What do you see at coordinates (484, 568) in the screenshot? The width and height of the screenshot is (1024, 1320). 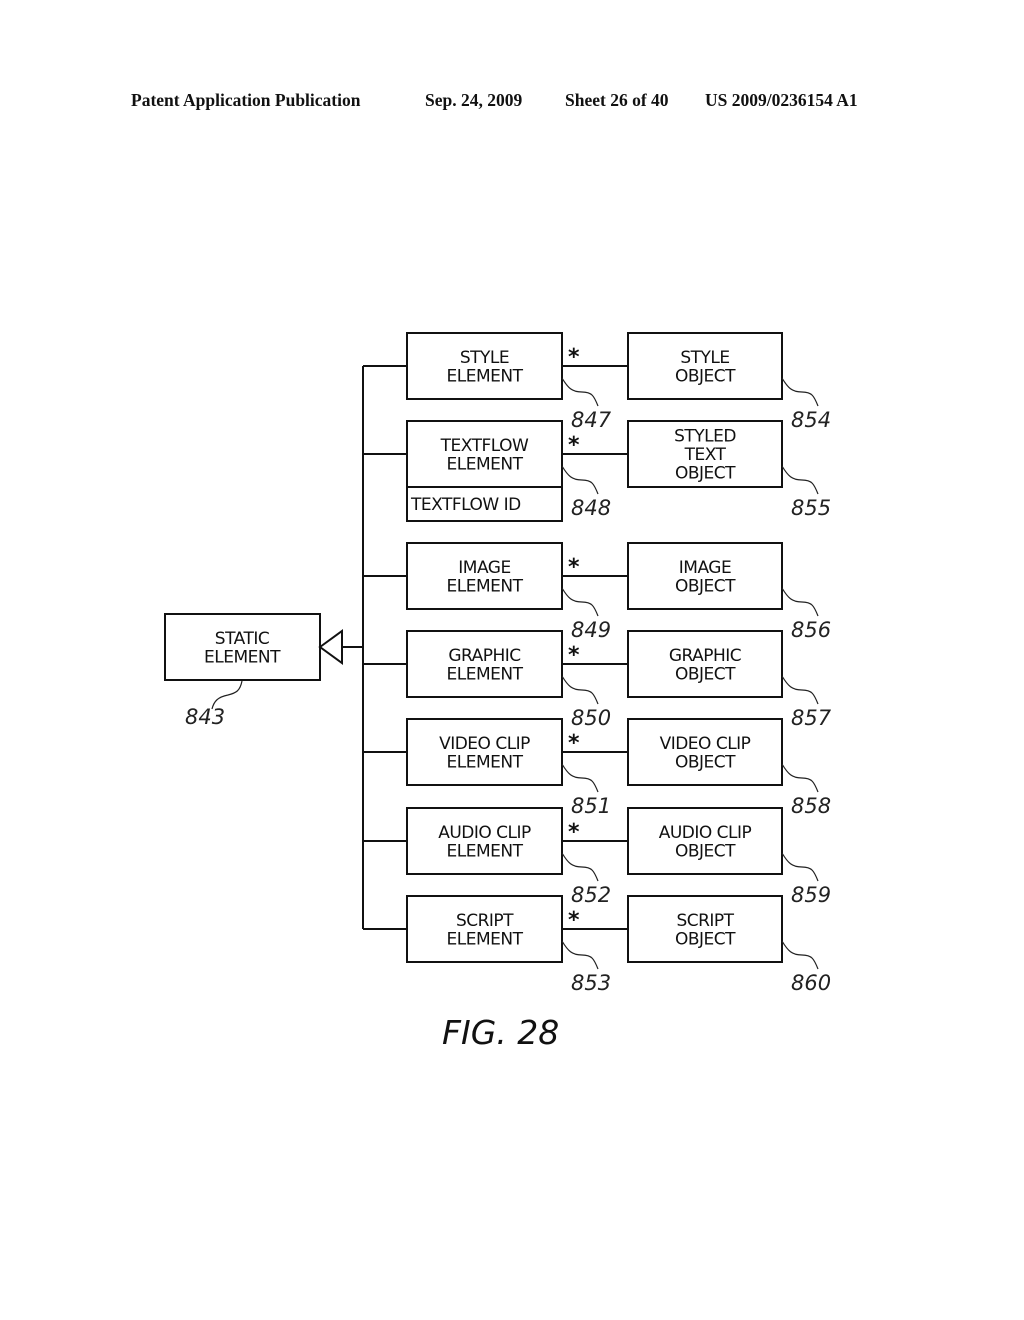 I see `element-849-line: IMAGE` at bounding box center [484, 568].